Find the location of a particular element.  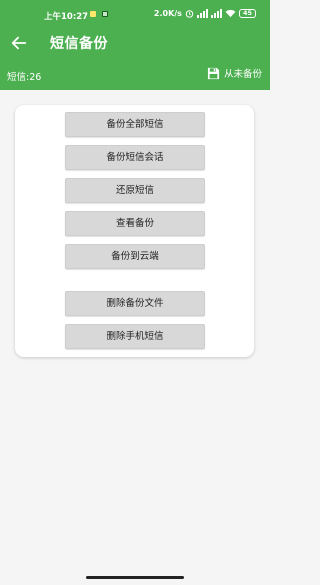

network-speed: 2.0K/s is located at coordinates (167, 13).